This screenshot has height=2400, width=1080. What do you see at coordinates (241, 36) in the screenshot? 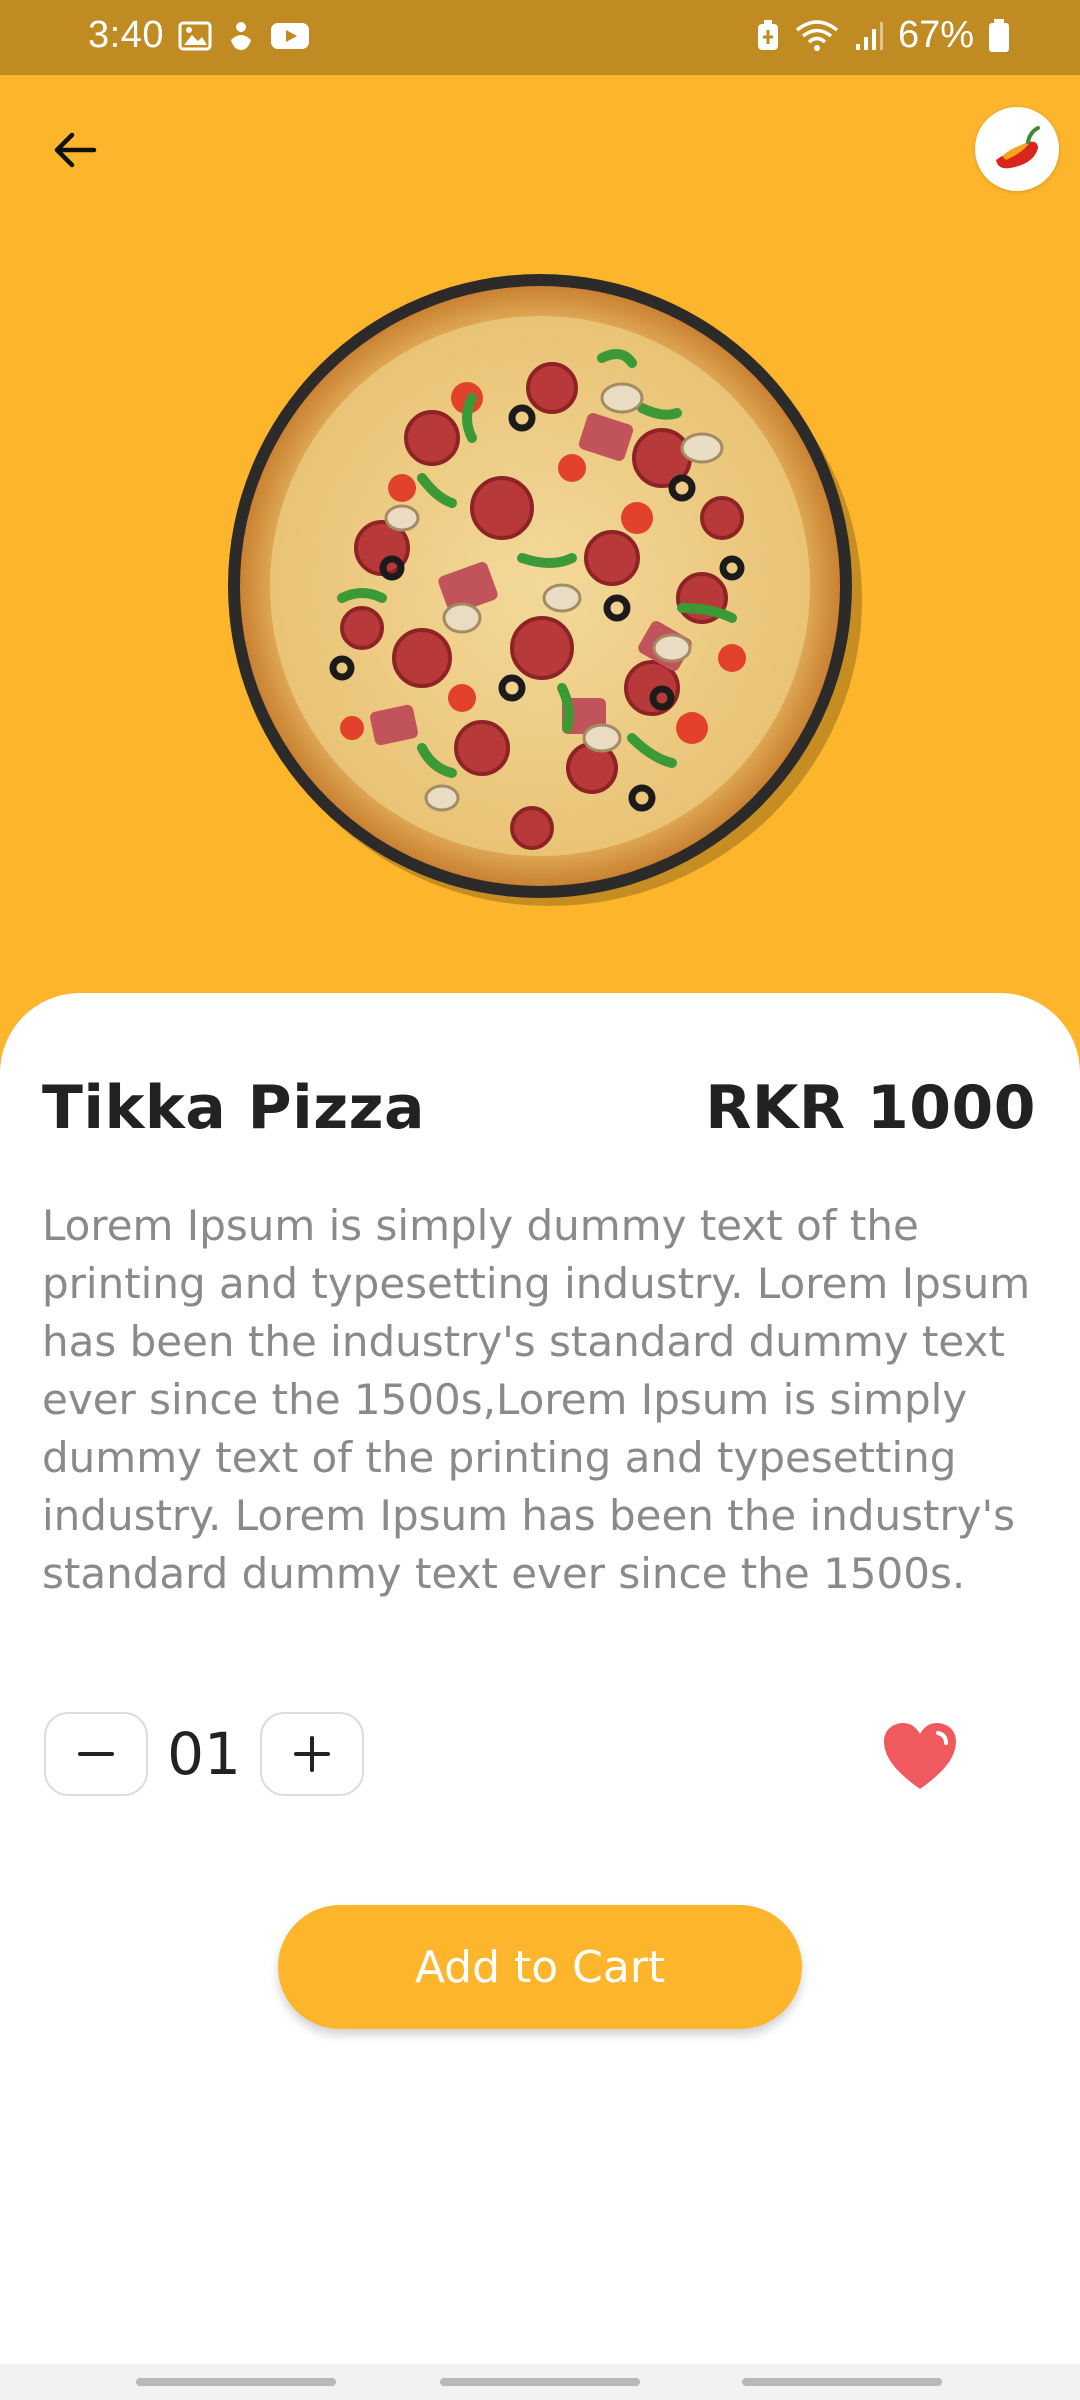
I see `app-notification-icon` at bounding box center [241, 36].